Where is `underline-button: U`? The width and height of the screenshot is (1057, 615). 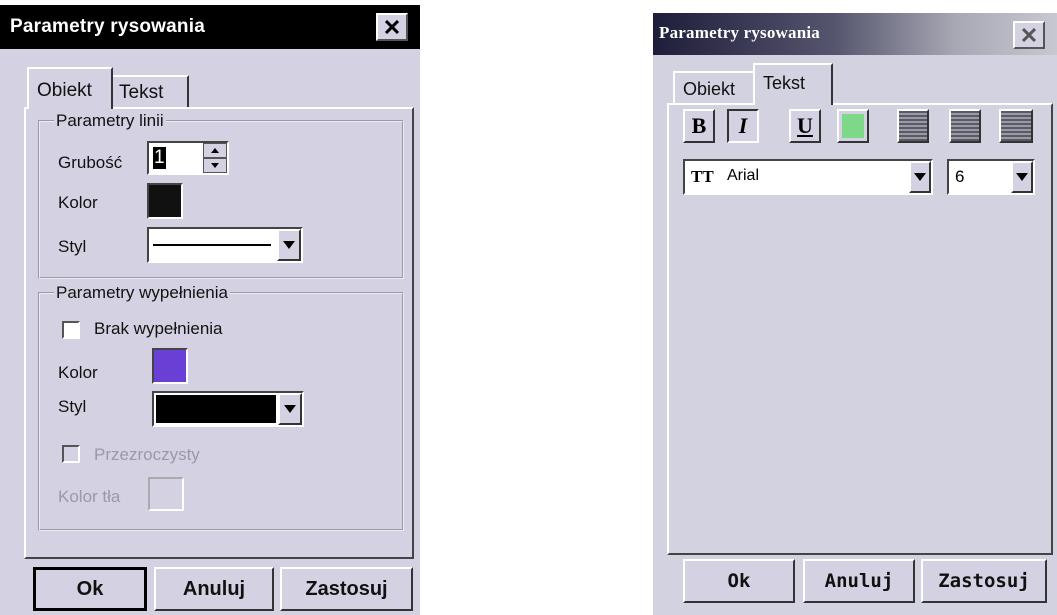
underline-button: U is located at coordinates (805, 126).